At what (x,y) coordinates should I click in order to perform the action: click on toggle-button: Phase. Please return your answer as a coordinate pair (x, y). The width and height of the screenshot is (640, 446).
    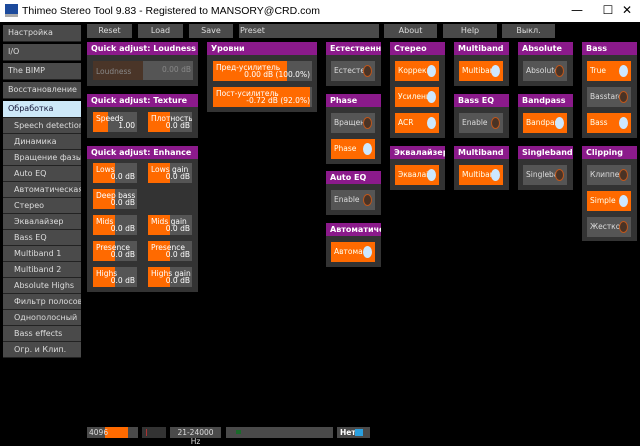
    Looking at the image, I should click on (353, 149).